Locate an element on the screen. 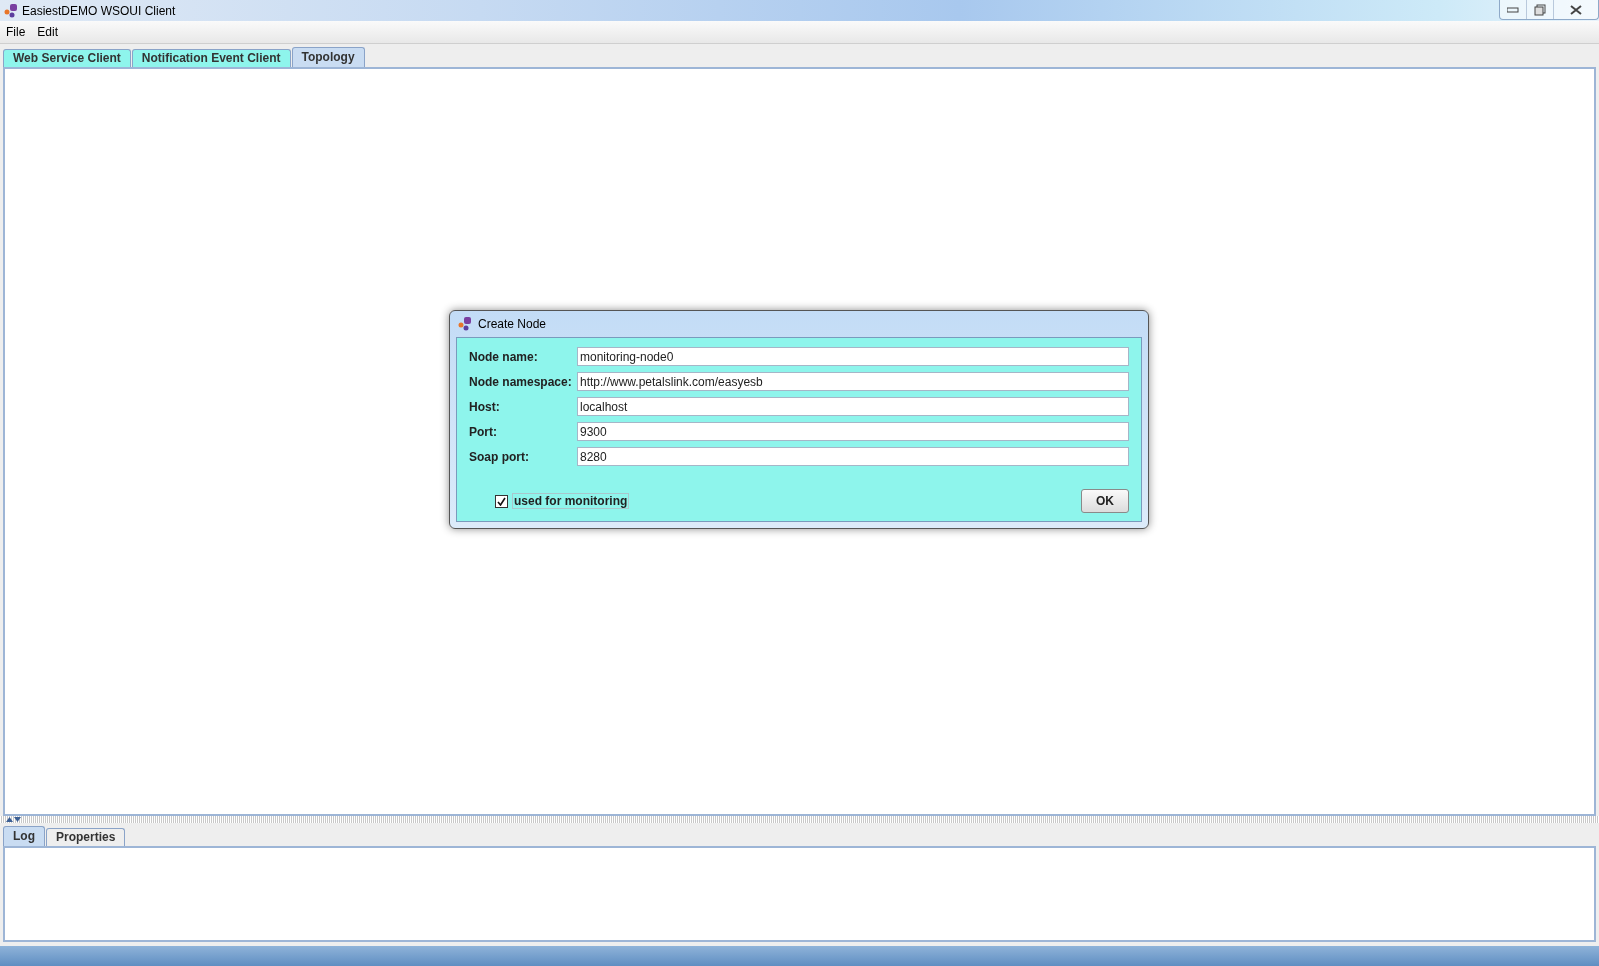 This screenshot has height=966, width=1599. tab: Log is located at coordinates (24, 836).